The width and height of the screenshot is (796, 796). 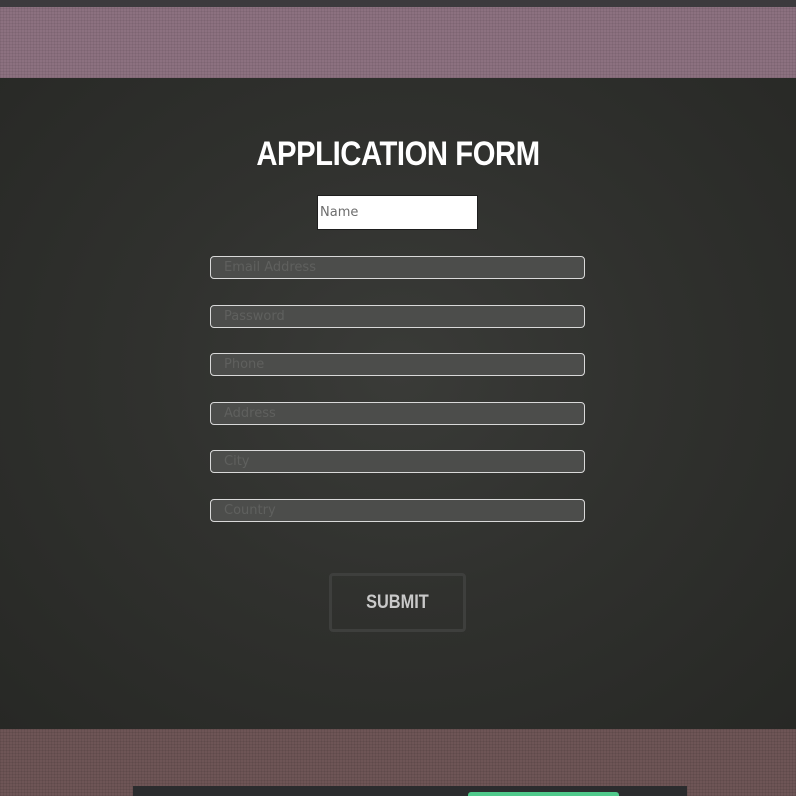 What do you see at coordinates (398, 3) in the screenshot?
I see `top-strip` at bounding box center [398, 3].